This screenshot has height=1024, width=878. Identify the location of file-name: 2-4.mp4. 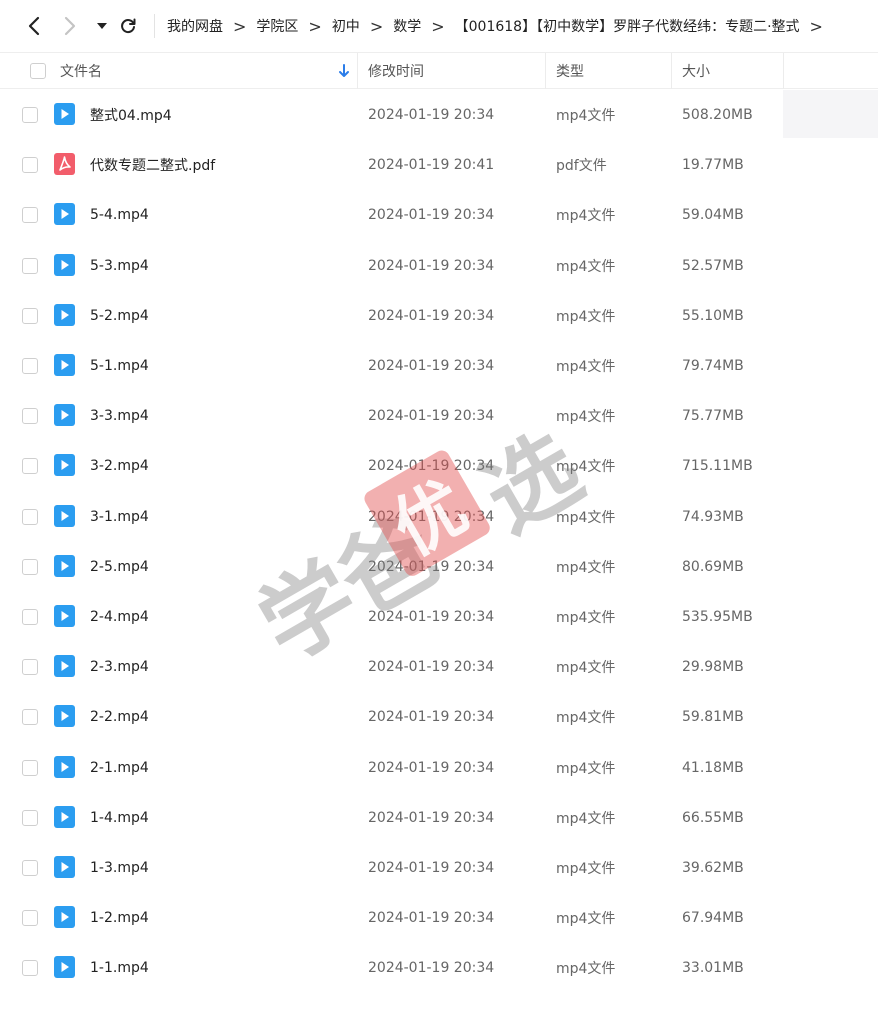
(119, 617).